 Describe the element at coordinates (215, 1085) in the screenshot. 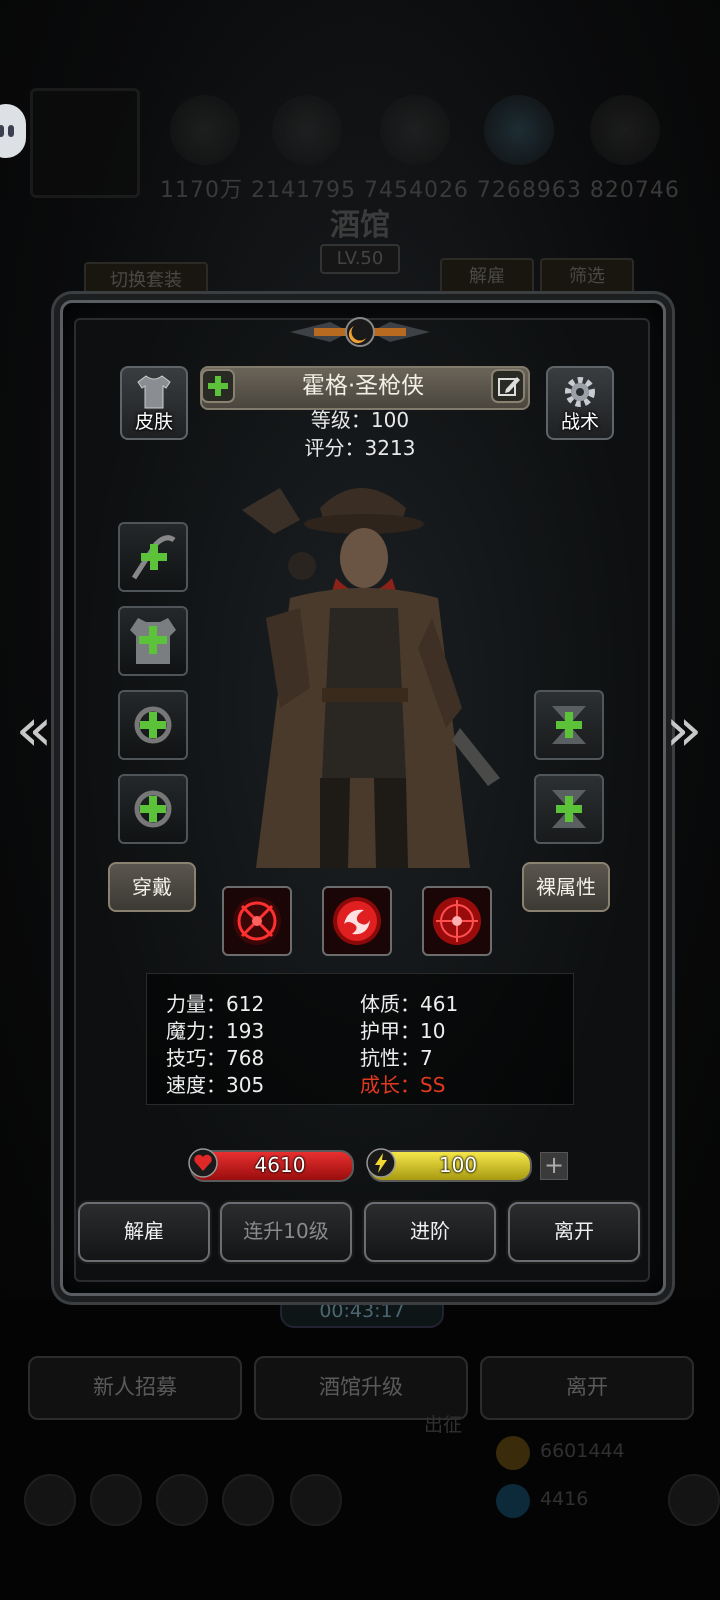

I see `stat-speed: 速度：305` at that location.